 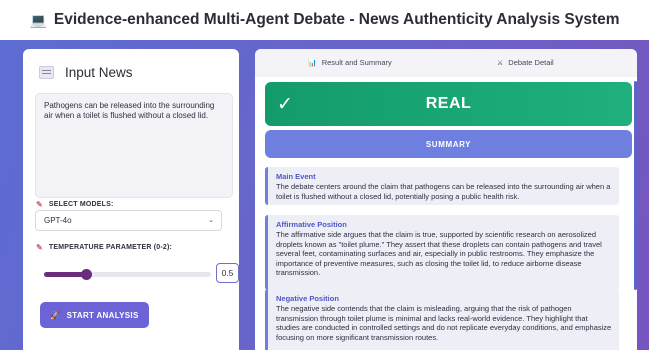 I want to click on swords-icon: ⚔, so click(x=500, y=63).